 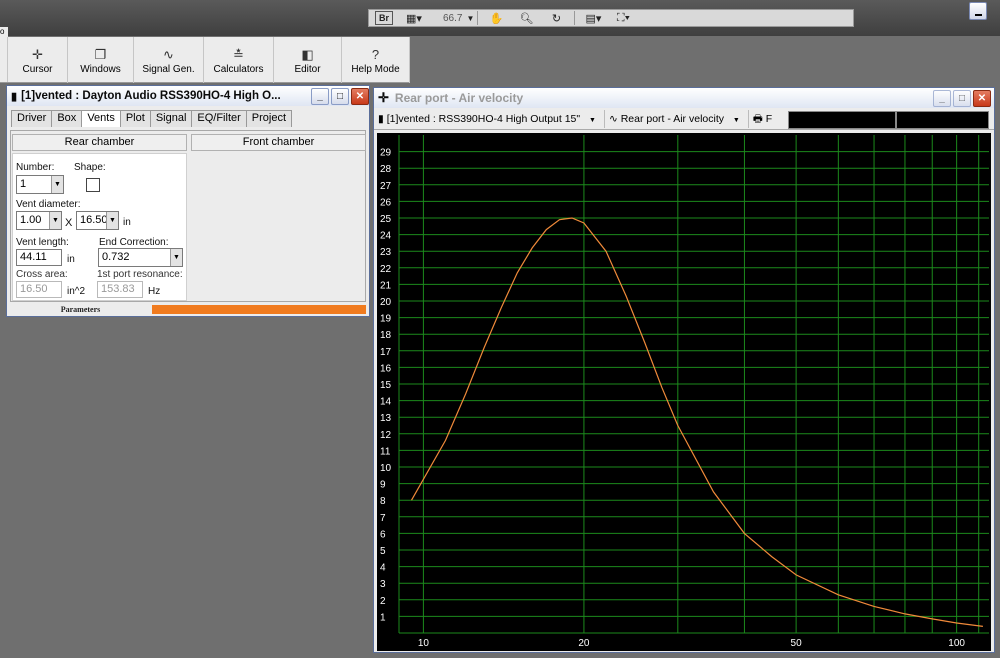 What do you see at coordinates (623, 18) in the screenshot?
I see `screen-mode-icon: ⛶▾` at bounding box center [623, 18].